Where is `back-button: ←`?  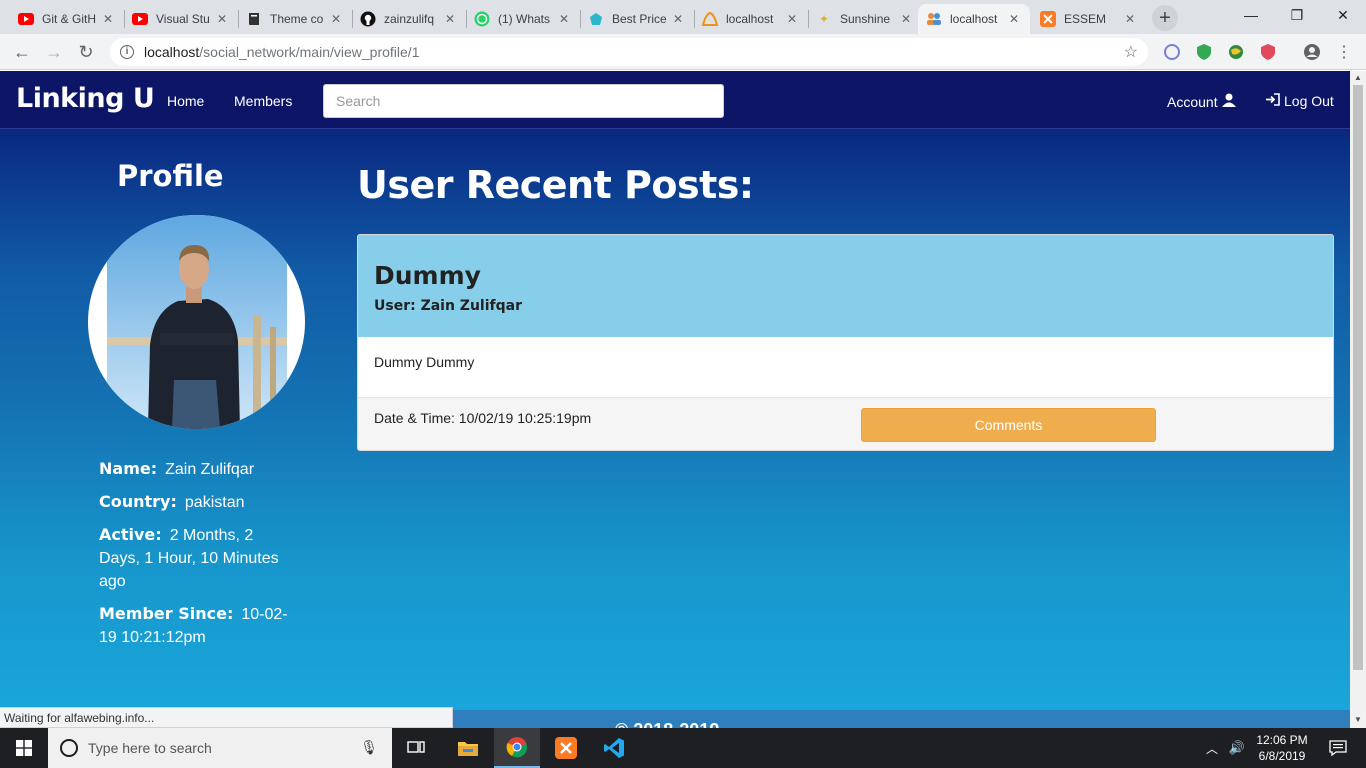
back-button: ← is located at coordinates (22, 52).